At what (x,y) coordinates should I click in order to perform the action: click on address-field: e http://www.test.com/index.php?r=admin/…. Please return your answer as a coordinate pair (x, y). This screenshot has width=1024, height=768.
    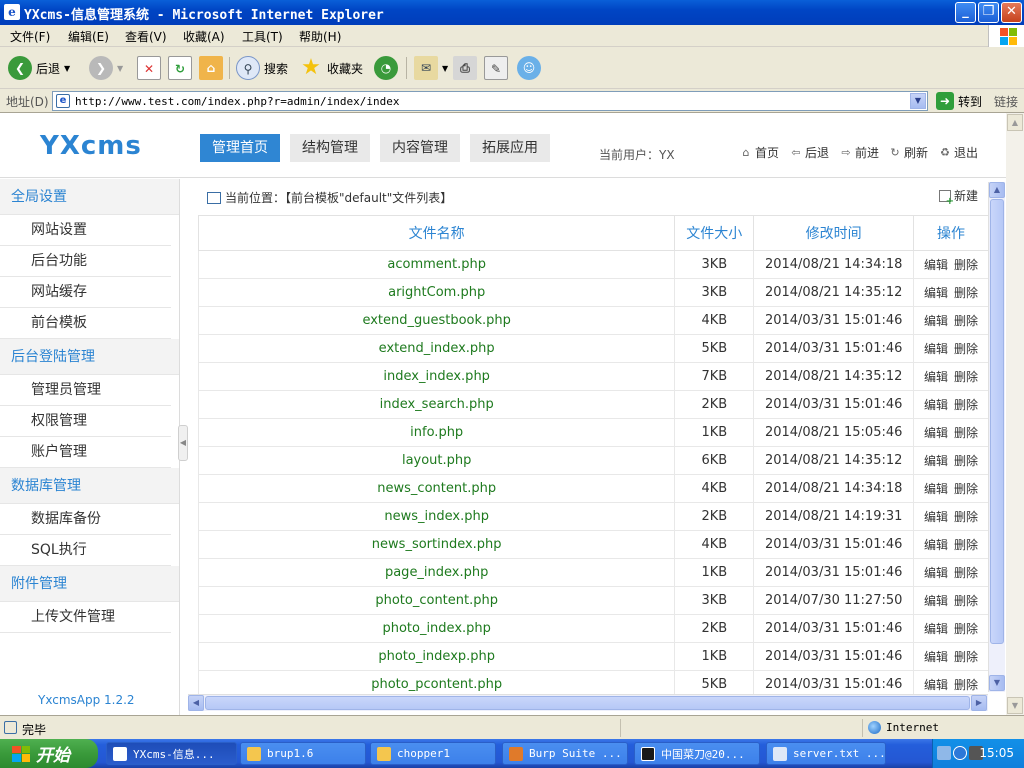
    Looking at the image, I should click on (490, 101).